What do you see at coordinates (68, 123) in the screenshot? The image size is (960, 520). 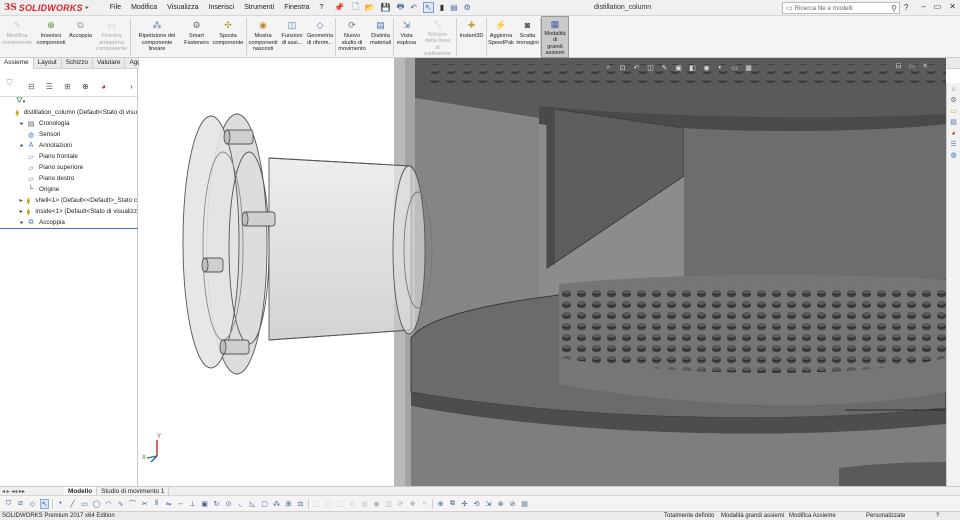 I see `tree-item: ▸ ▤ Cronologia` at bounding box center [68, 123].